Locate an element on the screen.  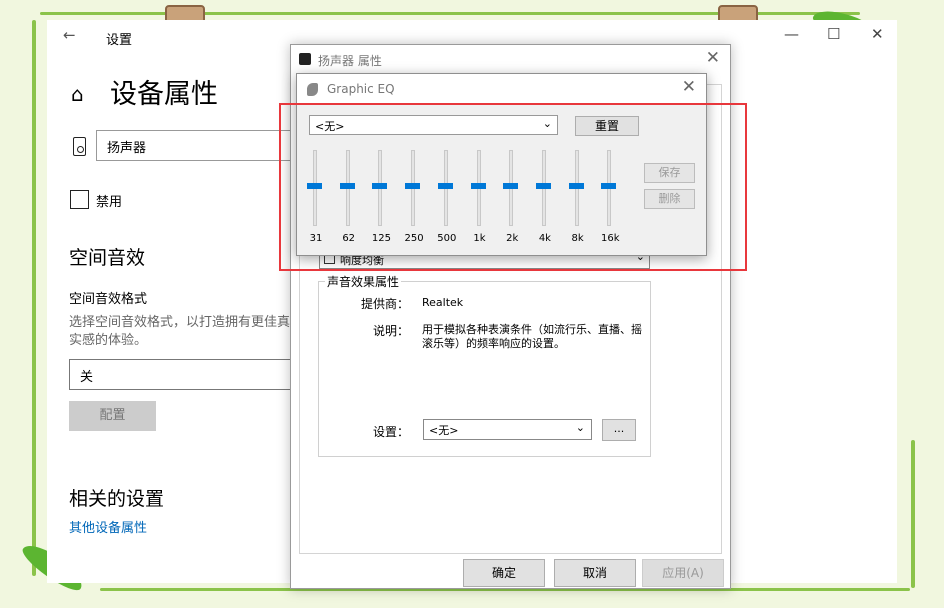
other-device-properties-link: 其他设备属性 is located at coordinates (108, 526).